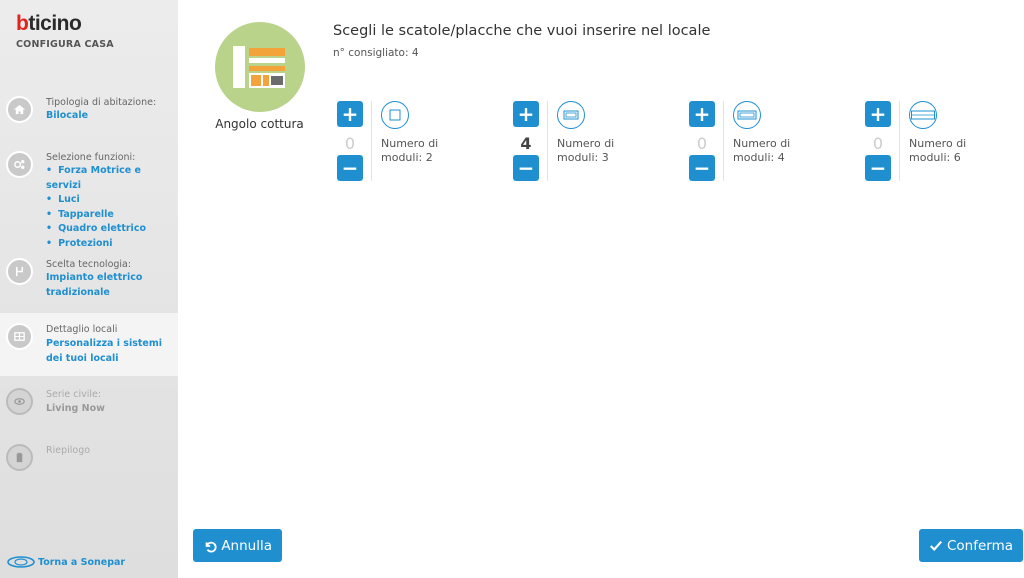 The width and height of the screenshot is (1024, 578). Describe the element at coordinates (923, 115) in the screenshot. I see `box-6-modules-icon` at that location.